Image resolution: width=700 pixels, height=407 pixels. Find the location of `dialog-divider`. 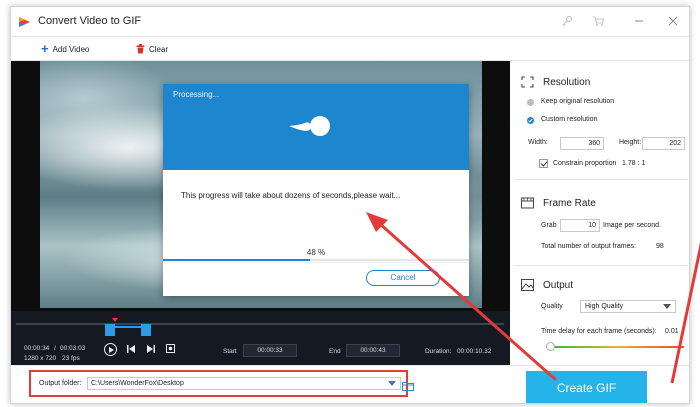

dialog-divider is located at coordinates (316, 262).